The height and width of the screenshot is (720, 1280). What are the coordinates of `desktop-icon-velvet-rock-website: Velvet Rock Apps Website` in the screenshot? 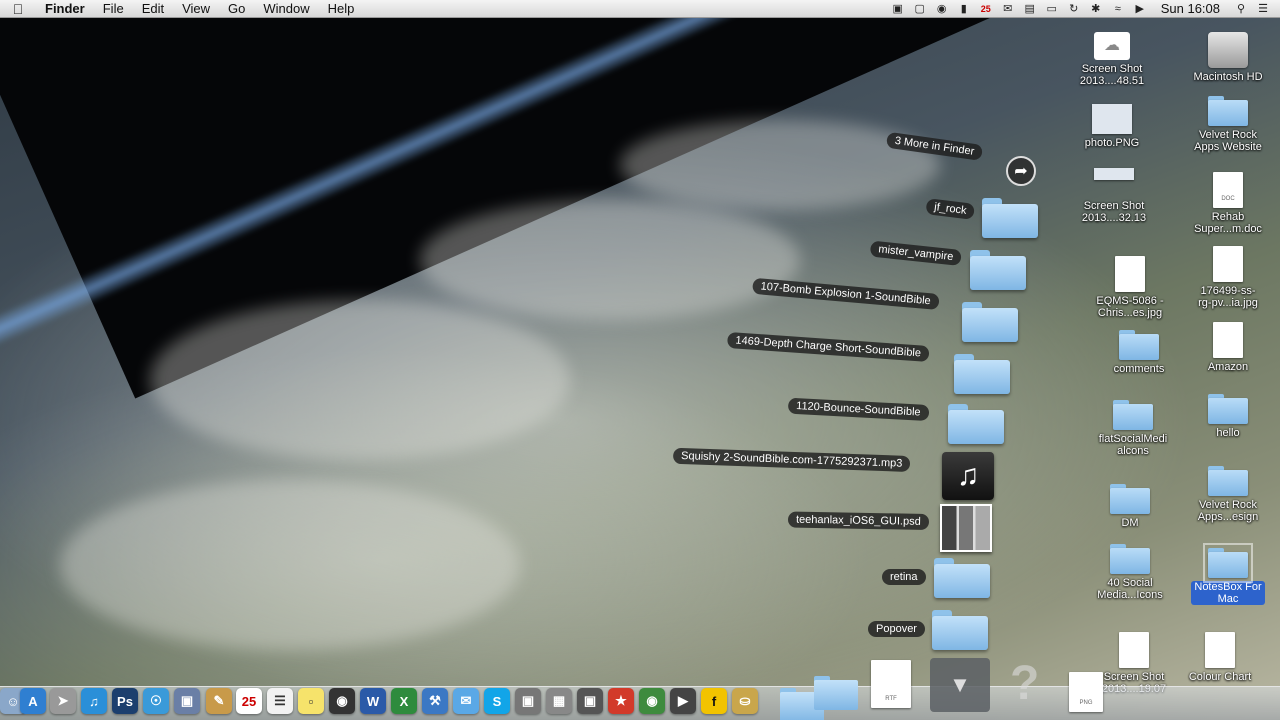 It's located at (1228, 124).